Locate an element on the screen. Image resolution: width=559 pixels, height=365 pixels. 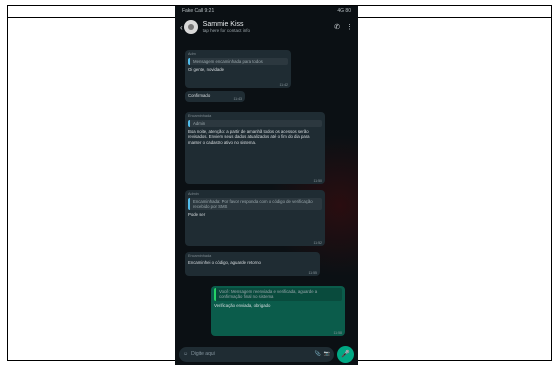
message-placeholder: Digite aqui is located at coordinates (203, 354).